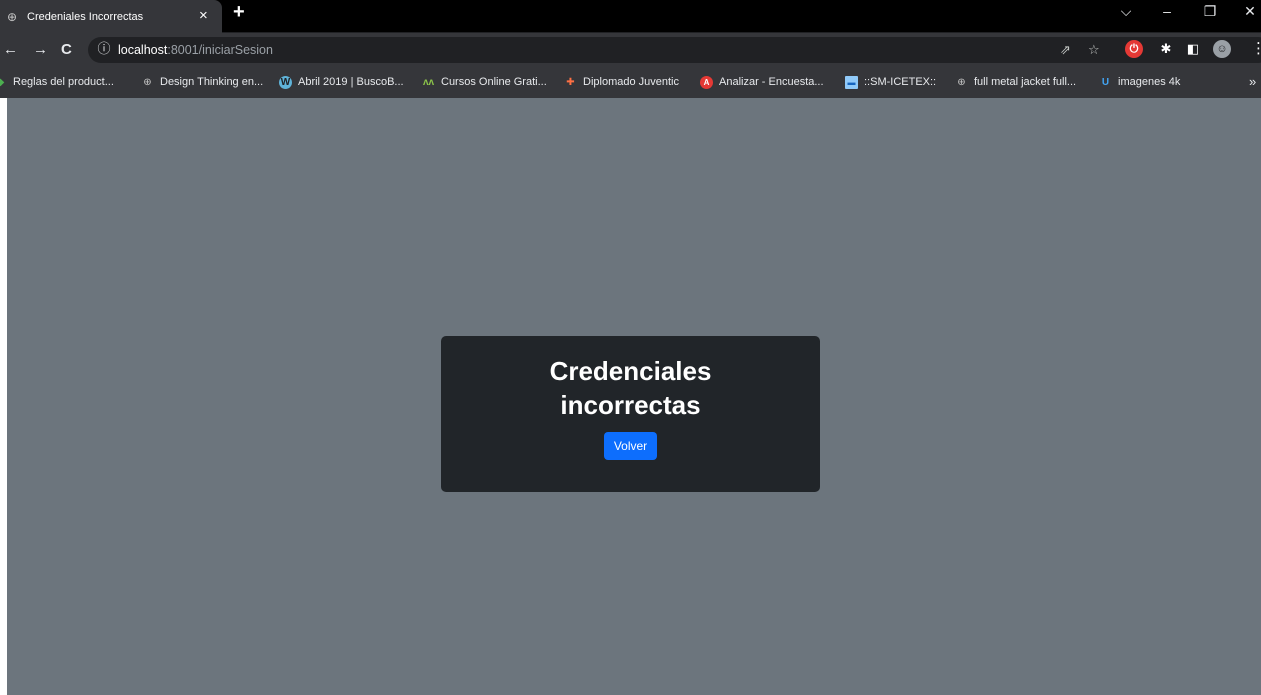 The height and width of the screenshot is (695, 1261). I want to click on info-icon: ⓘ, so click(104, 49).